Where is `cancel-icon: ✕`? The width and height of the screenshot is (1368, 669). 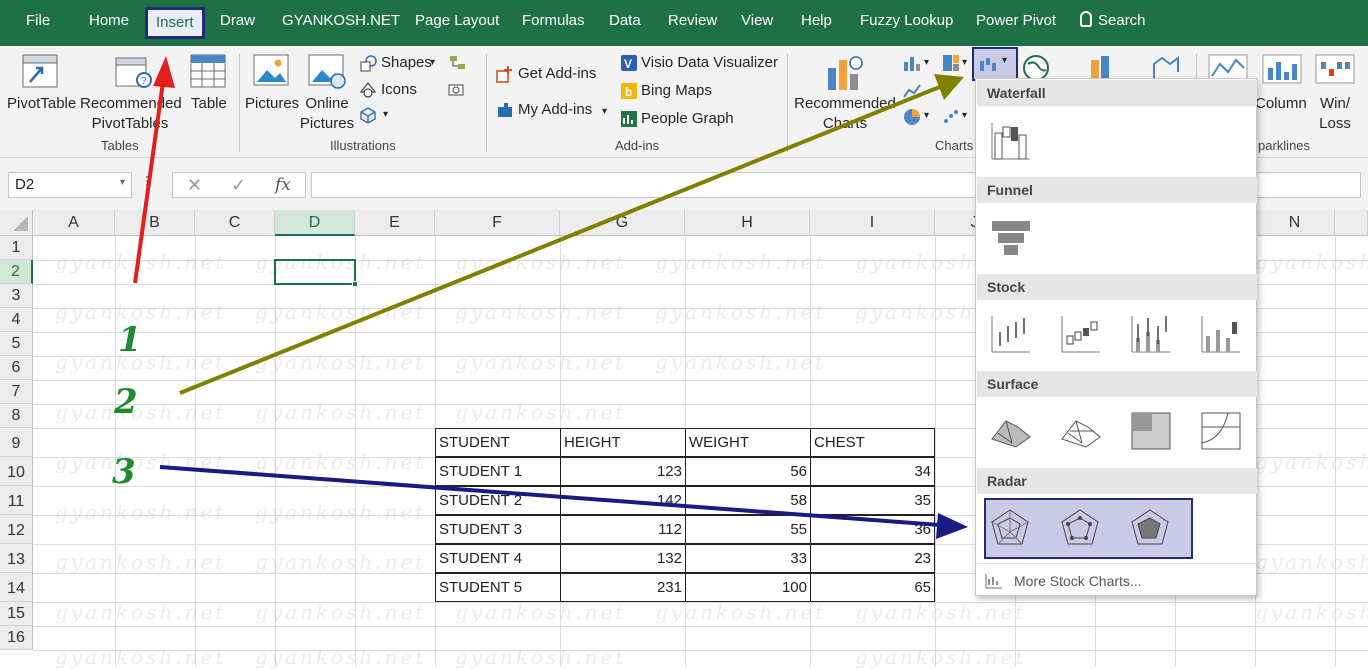 cancel-icon: ✕ is located at coordinates (194, 185).